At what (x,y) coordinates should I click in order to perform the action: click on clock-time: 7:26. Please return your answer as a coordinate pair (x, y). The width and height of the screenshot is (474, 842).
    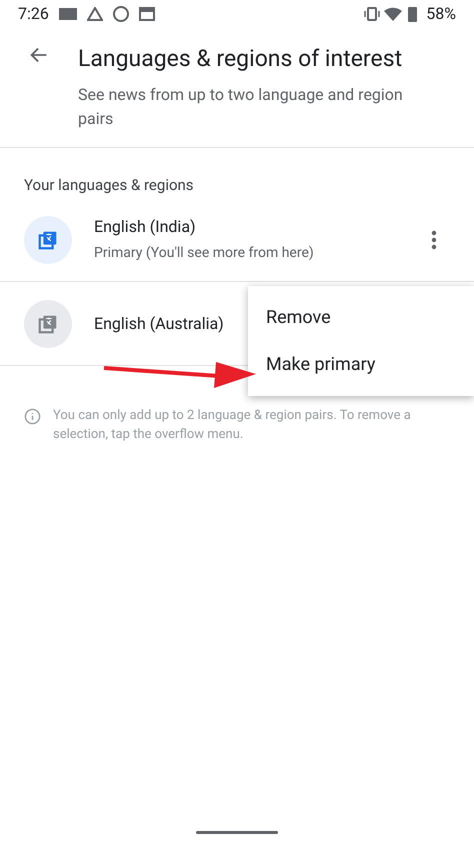
    Looking at the image, I should click on (33, 14).